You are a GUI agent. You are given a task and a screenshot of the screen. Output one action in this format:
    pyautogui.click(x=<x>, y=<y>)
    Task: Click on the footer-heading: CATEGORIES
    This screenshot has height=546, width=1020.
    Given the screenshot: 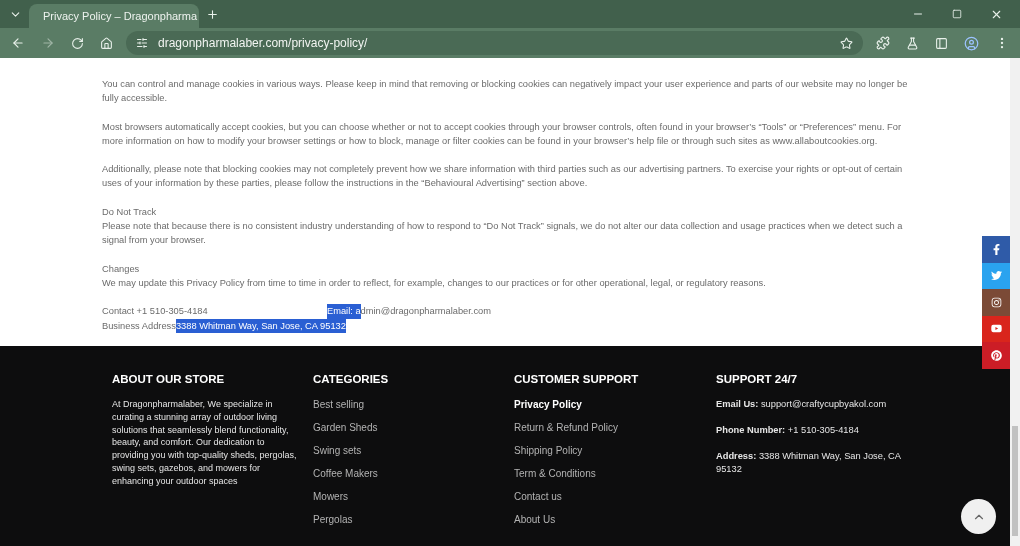 What is the action you would take?
    pyautogui.click(x=351, y=379)
    